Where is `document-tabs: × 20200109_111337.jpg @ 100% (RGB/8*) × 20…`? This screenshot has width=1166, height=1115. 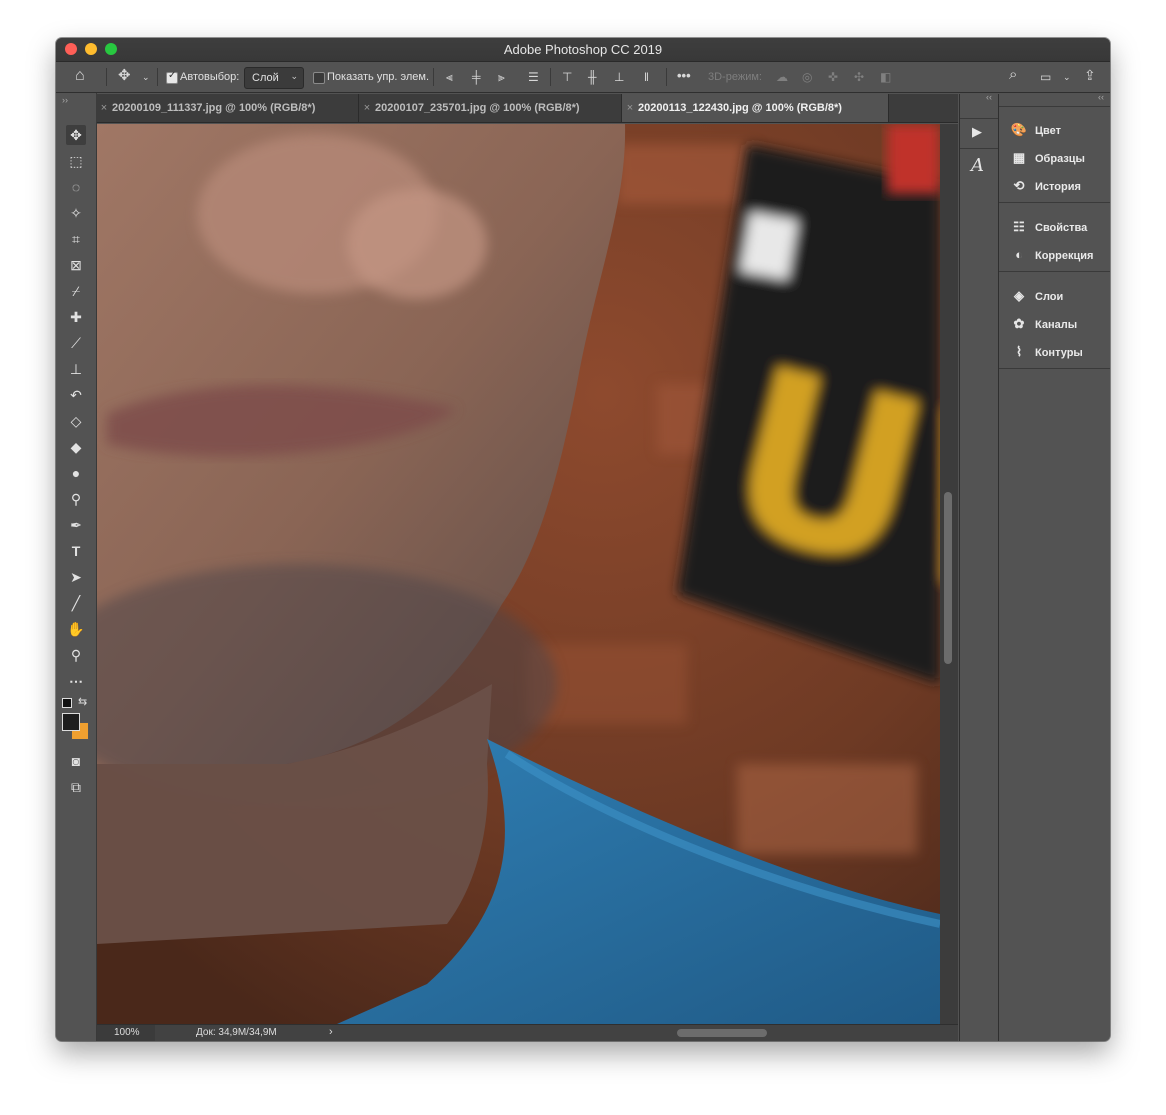 document-tabs: × 20200109_111337.jpg @ 100% (RGB/8*) × 20… is located at coordinates (527, 108).